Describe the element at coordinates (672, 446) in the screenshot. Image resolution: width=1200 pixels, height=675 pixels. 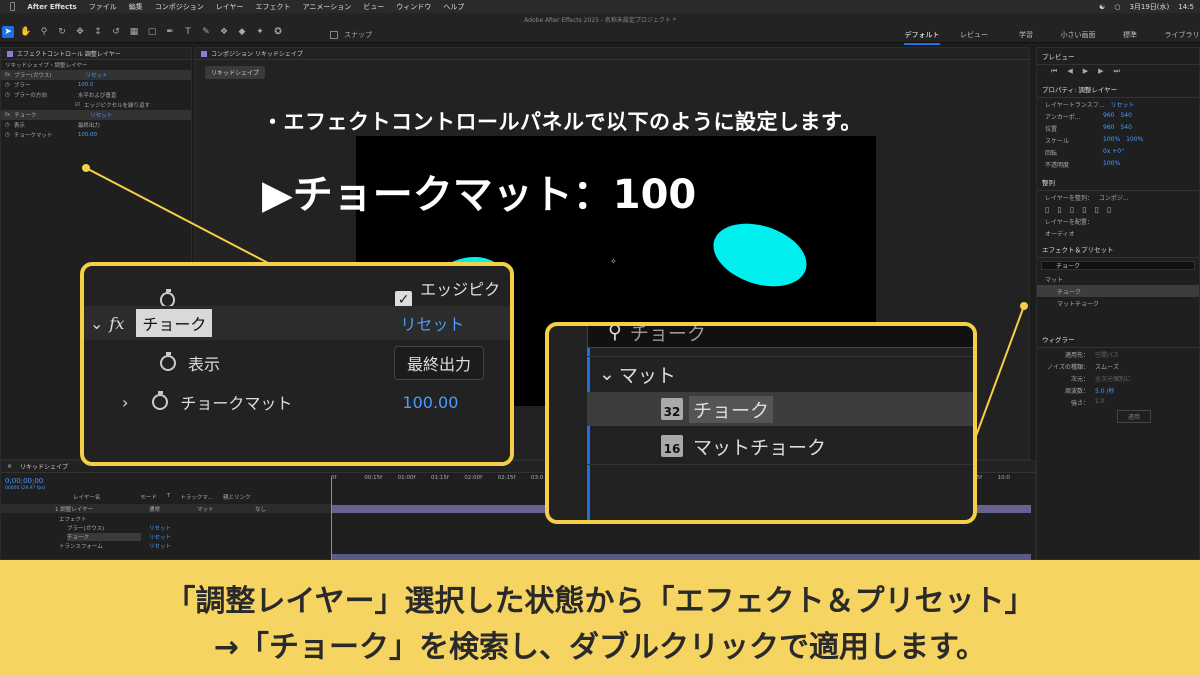
I see `bit-depth-16-icon: 16` at that location.